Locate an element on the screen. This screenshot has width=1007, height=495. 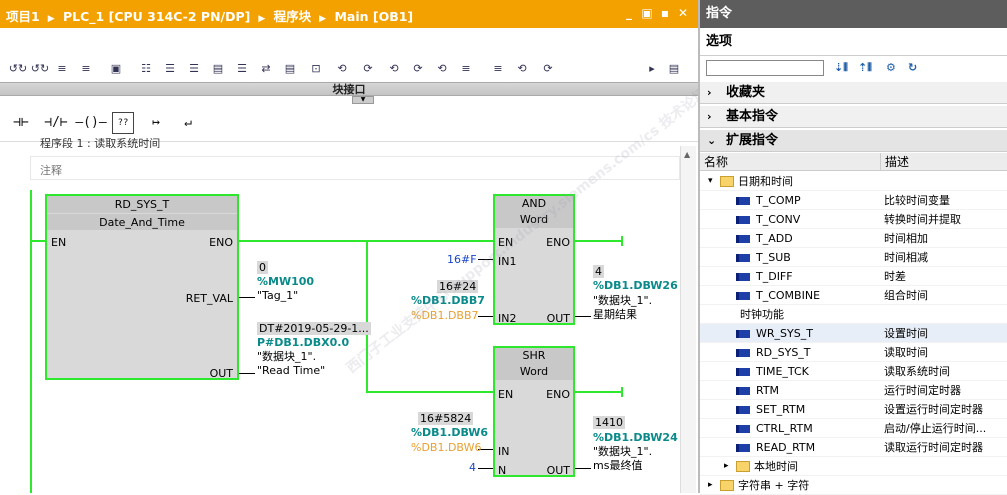
options-header: 选项 is located at coordinates (853, 42).